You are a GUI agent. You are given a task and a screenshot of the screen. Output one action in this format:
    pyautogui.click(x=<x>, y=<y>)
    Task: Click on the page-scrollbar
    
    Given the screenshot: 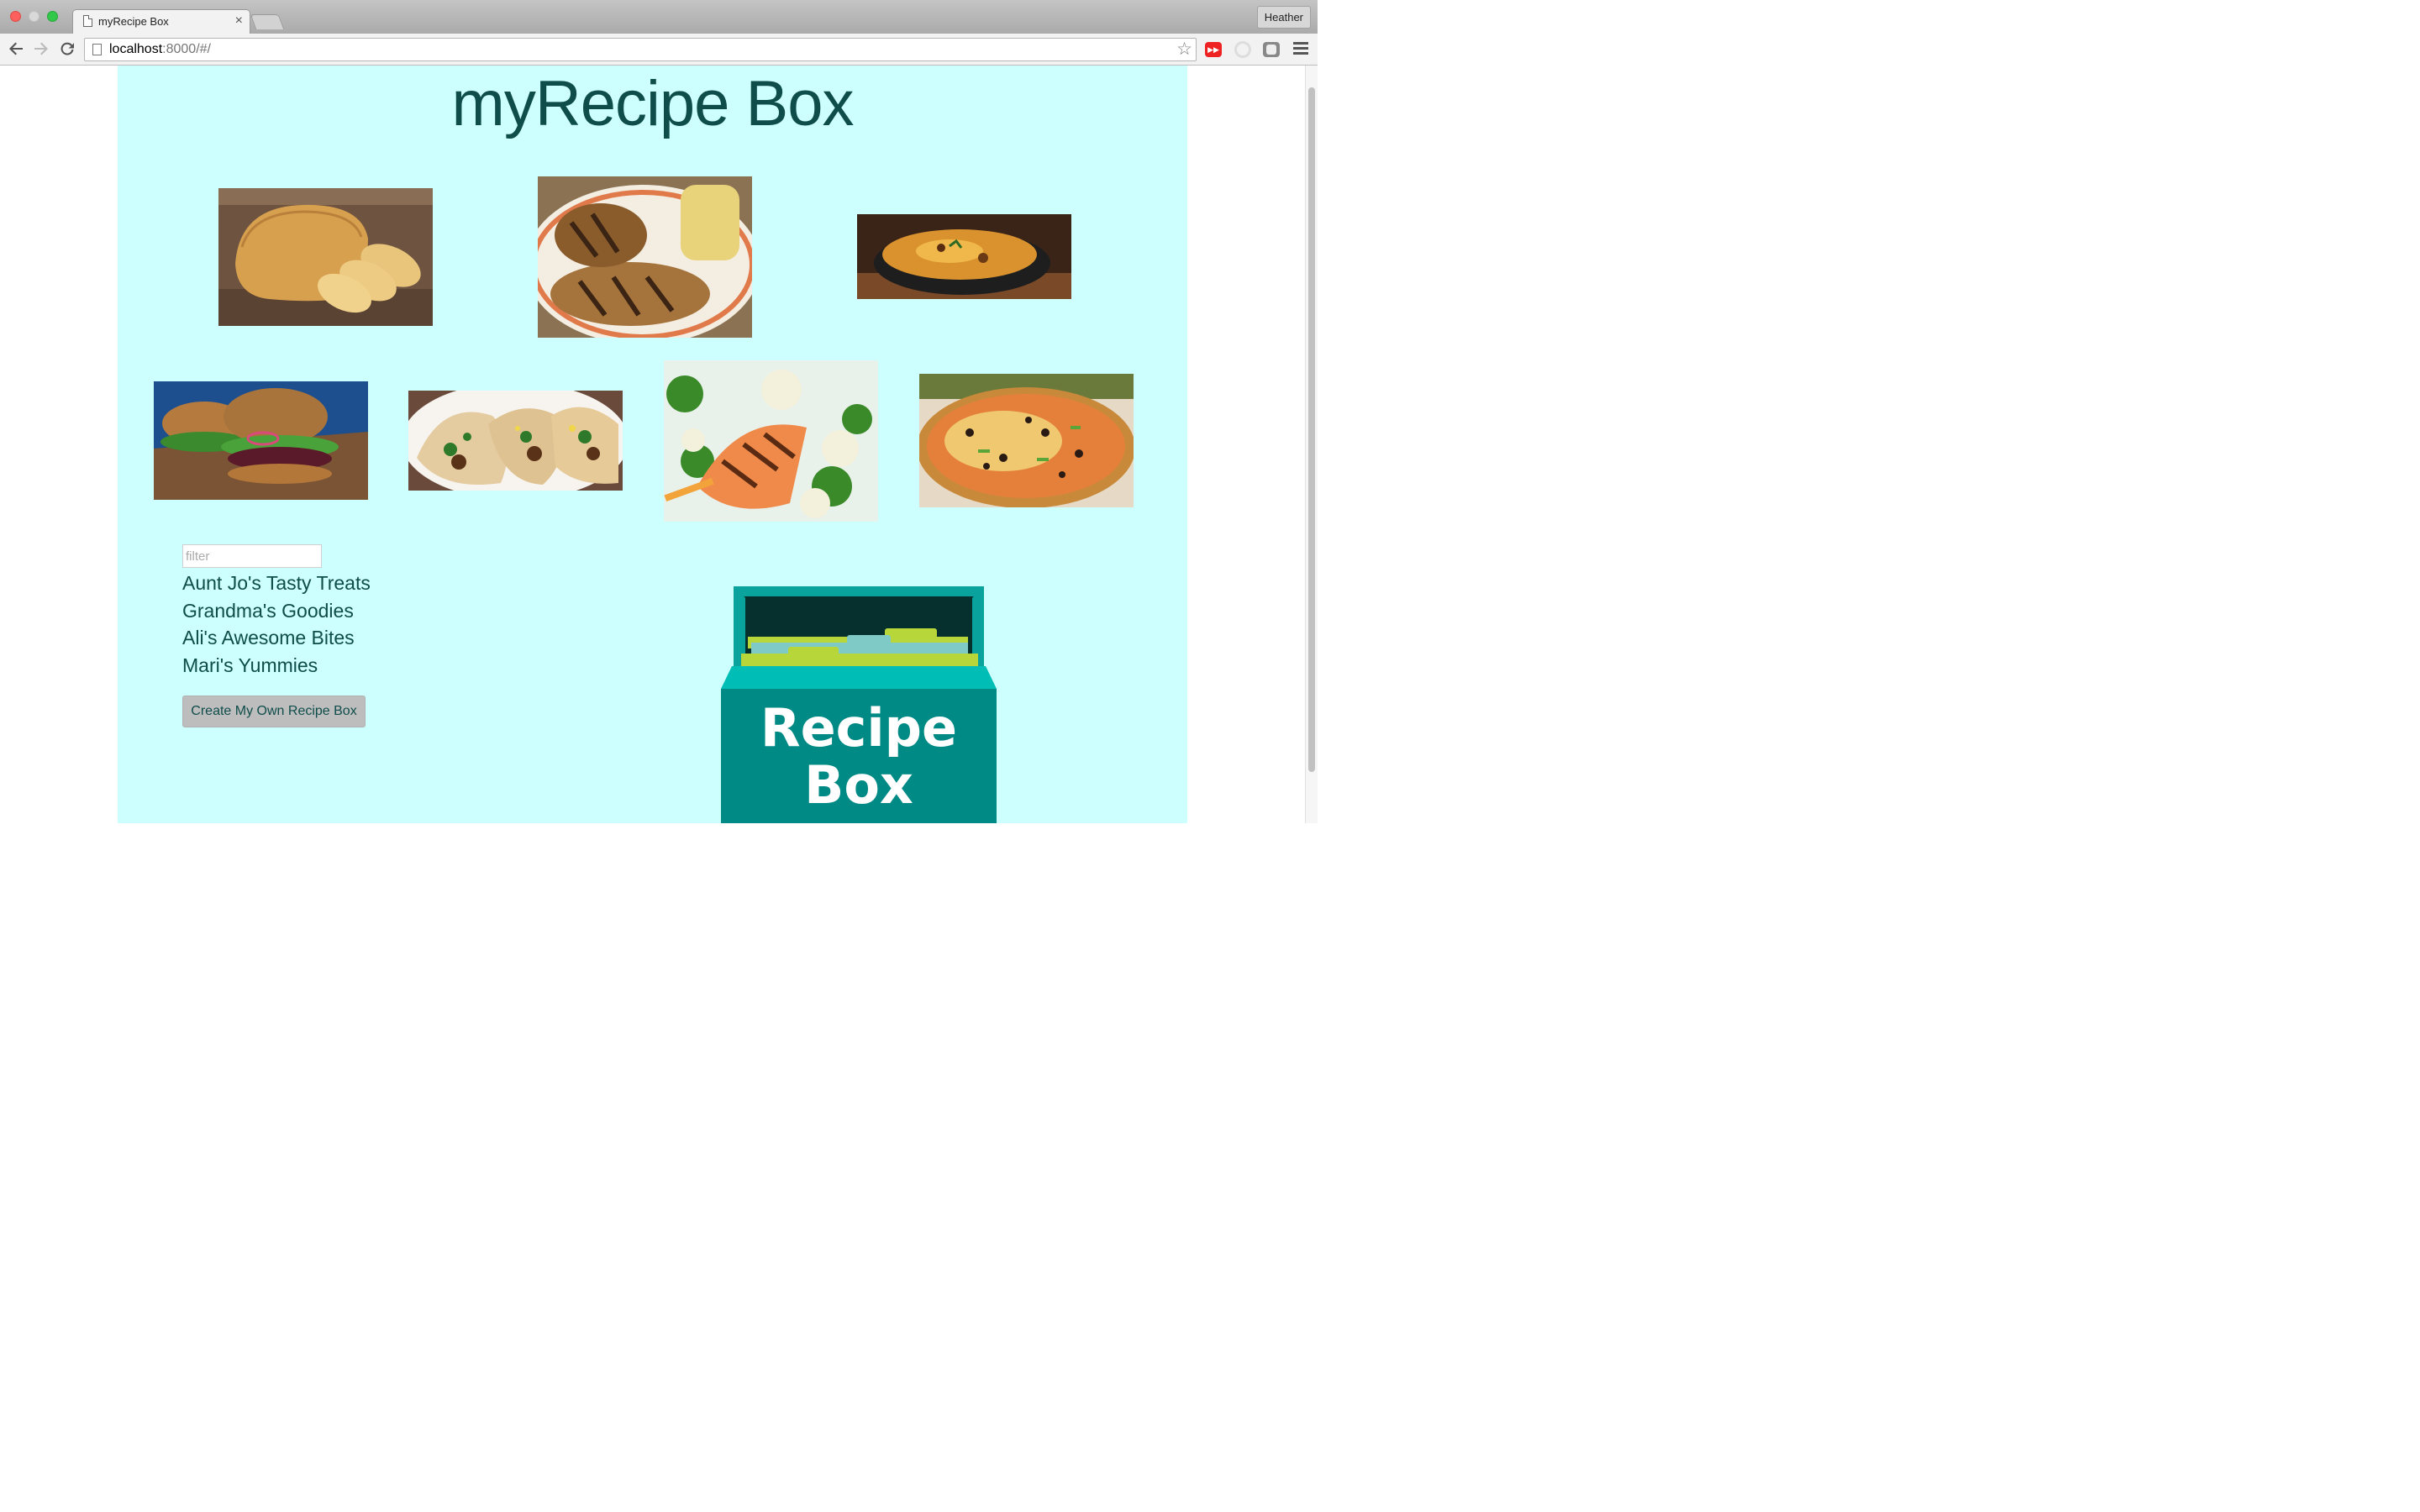 What is the action you would take?
    pyautogui.click(x=1312, y=444)
    